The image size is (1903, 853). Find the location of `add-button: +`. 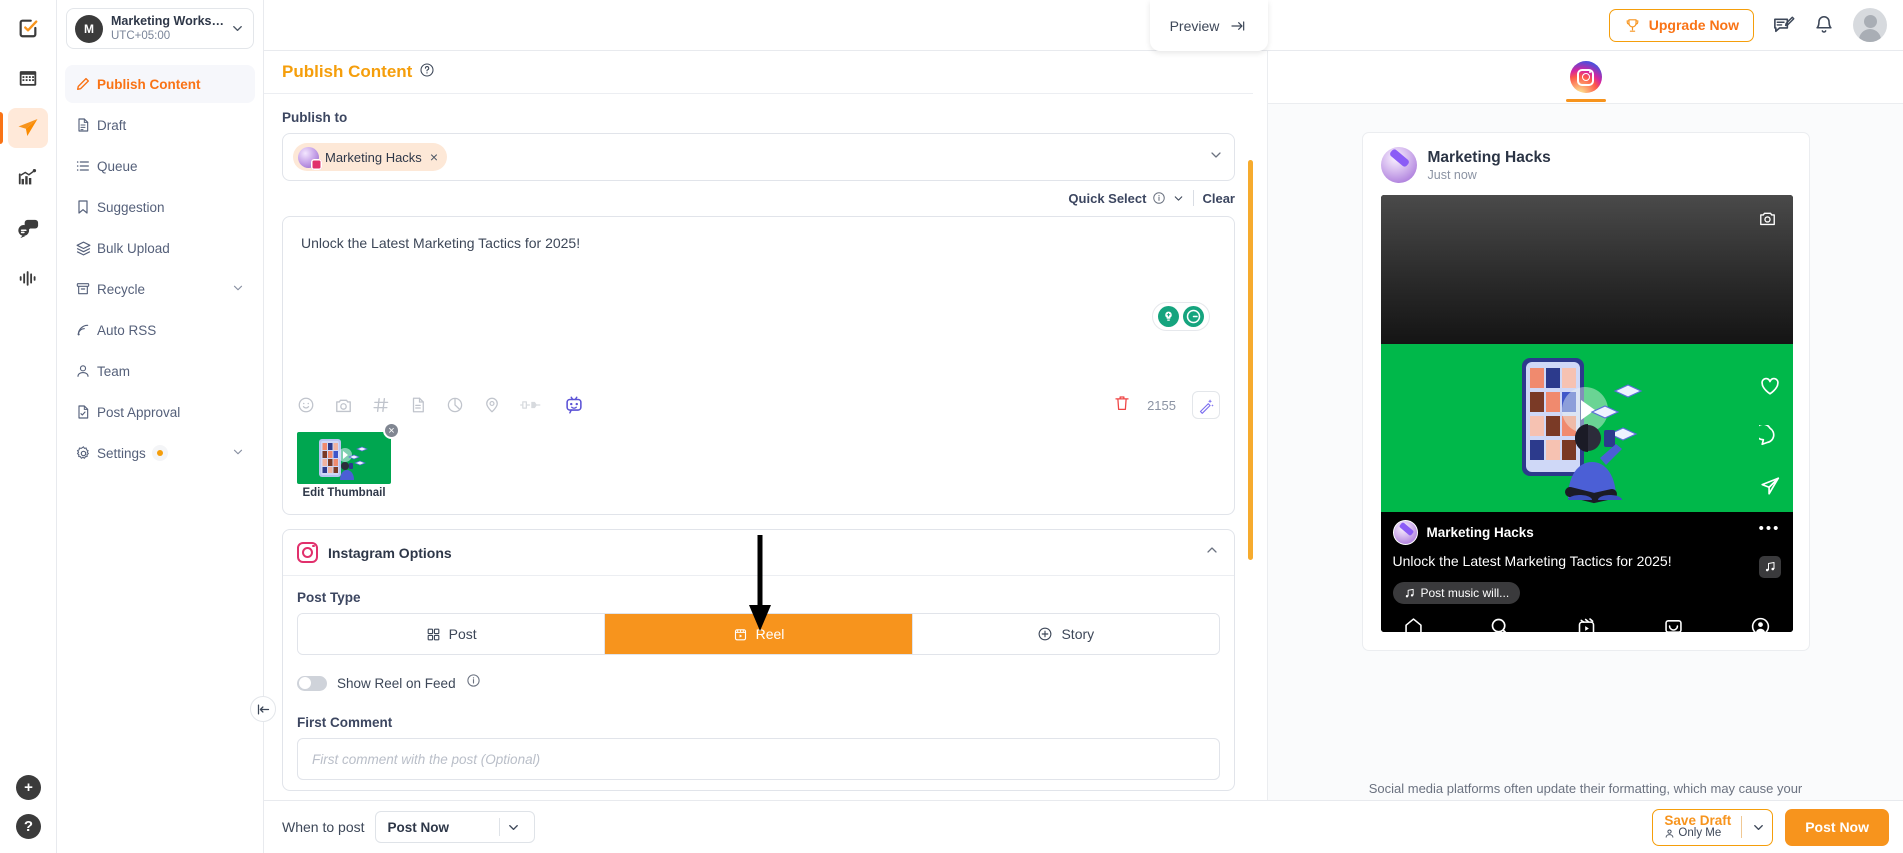

add-button: + is located at coordinates (28, 787).